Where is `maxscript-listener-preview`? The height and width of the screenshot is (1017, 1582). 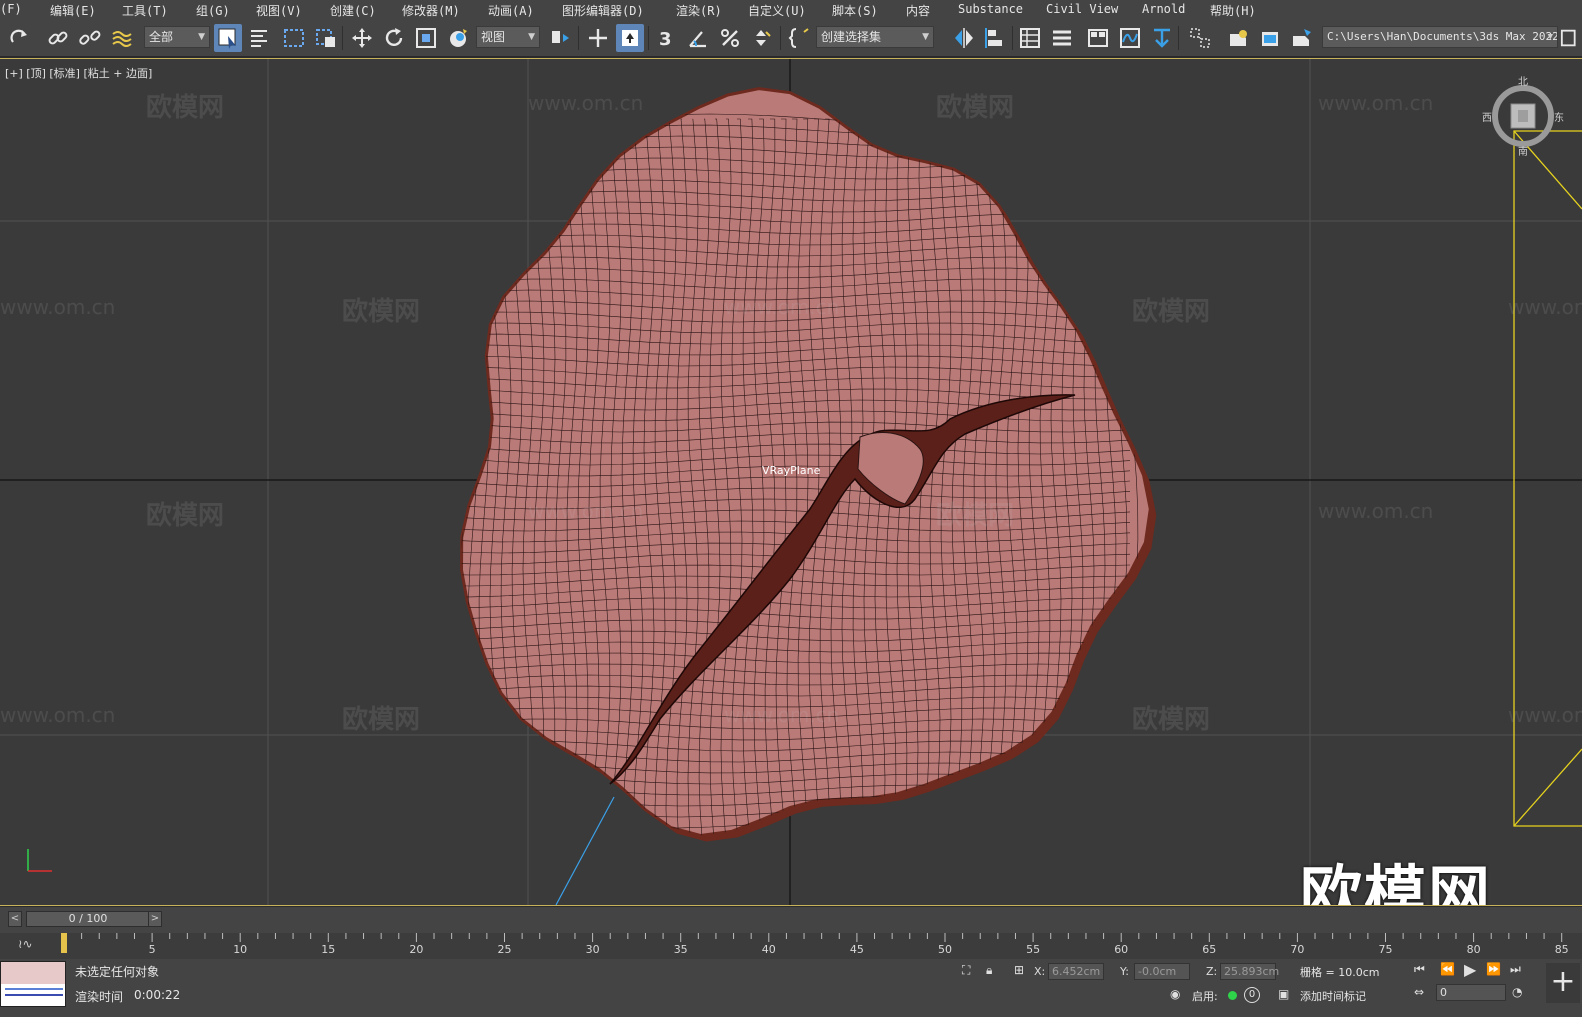 maxscript-listener-preview is located at coordinates (33, 984).